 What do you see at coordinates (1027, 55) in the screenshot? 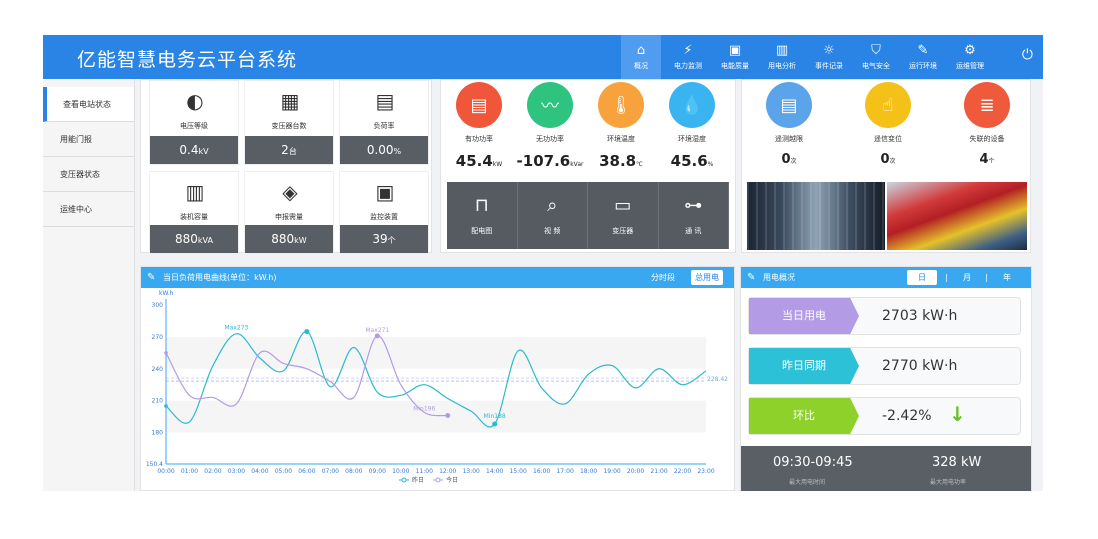
I see `power-icon: ⏻` at bounding box center [1027, 55].